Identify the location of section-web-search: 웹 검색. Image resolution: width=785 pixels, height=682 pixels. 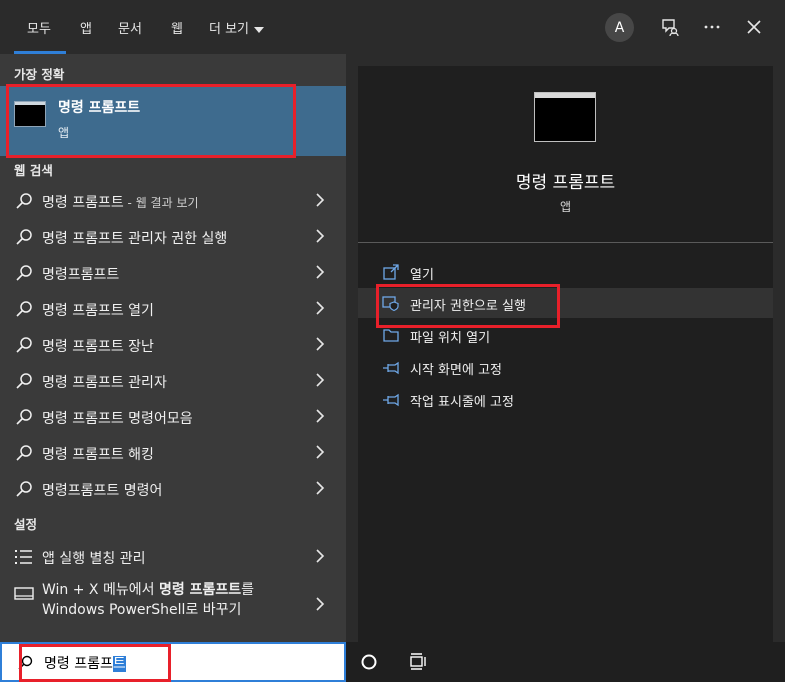
(33, 170).